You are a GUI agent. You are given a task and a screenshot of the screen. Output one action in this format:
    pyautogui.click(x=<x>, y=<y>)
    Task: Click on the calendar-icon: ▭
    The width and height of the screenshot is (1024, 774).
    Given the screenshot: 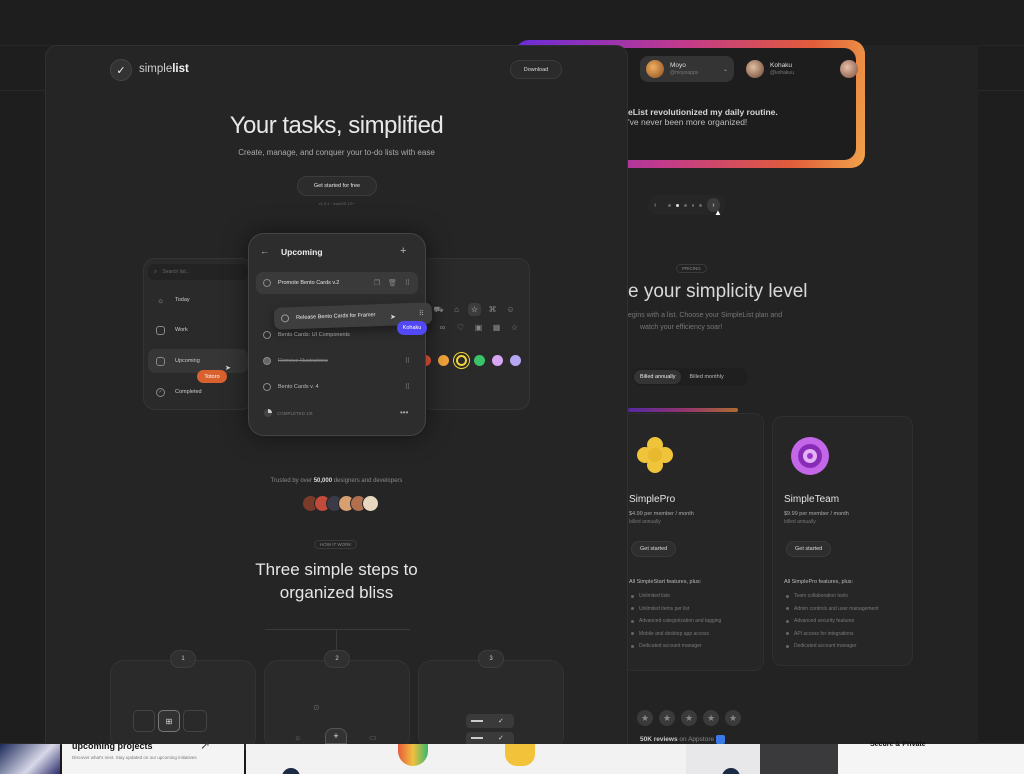 What is the action you would take?
    pyautogui.click(x=373, y=737)
    